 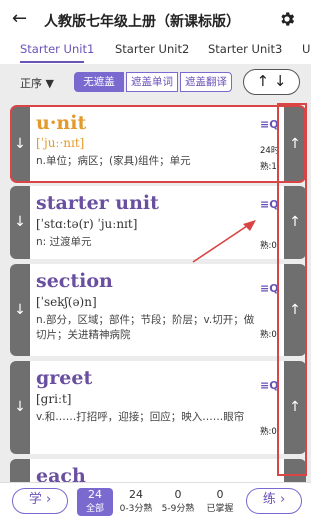 What do you see at coordinates (52, 62) in the screenshot?
I see `active-tab-indicator` at bounding box center [52, 62].